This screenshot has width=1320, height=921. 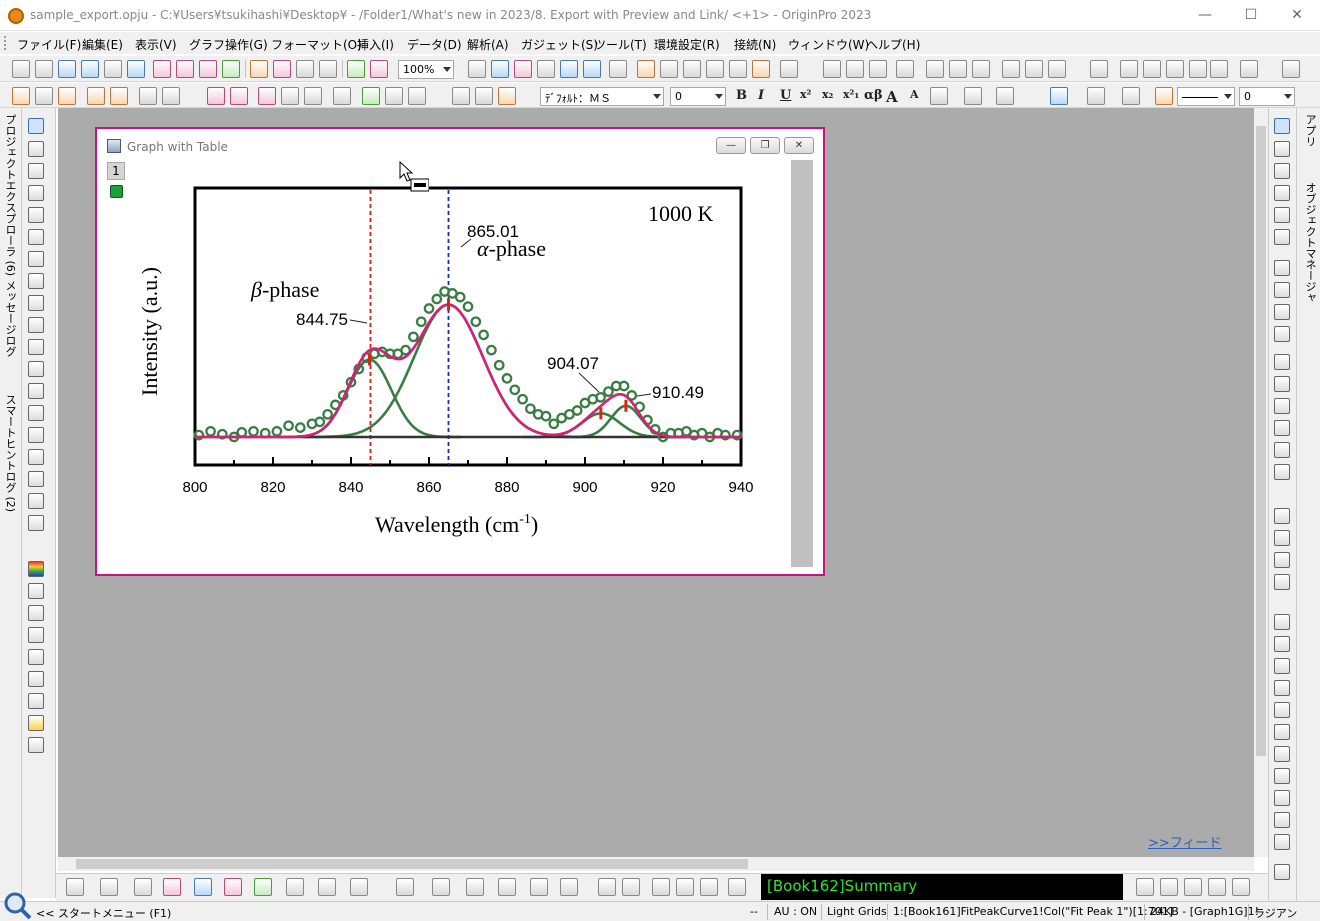 I want to click on menu-file: ファイル(F), so click(x=49, y=44).